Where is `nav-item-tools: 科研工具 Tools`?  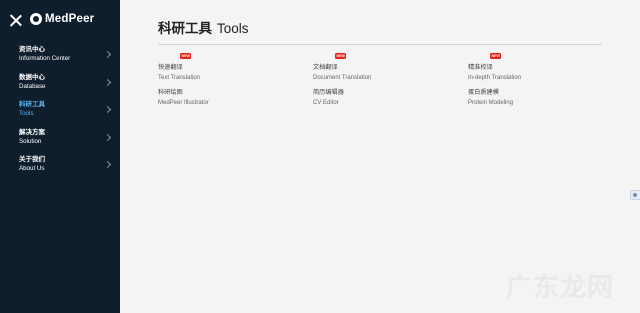
nav-item-tools: 科研工具 Tools is located at coordinates (60, 113).